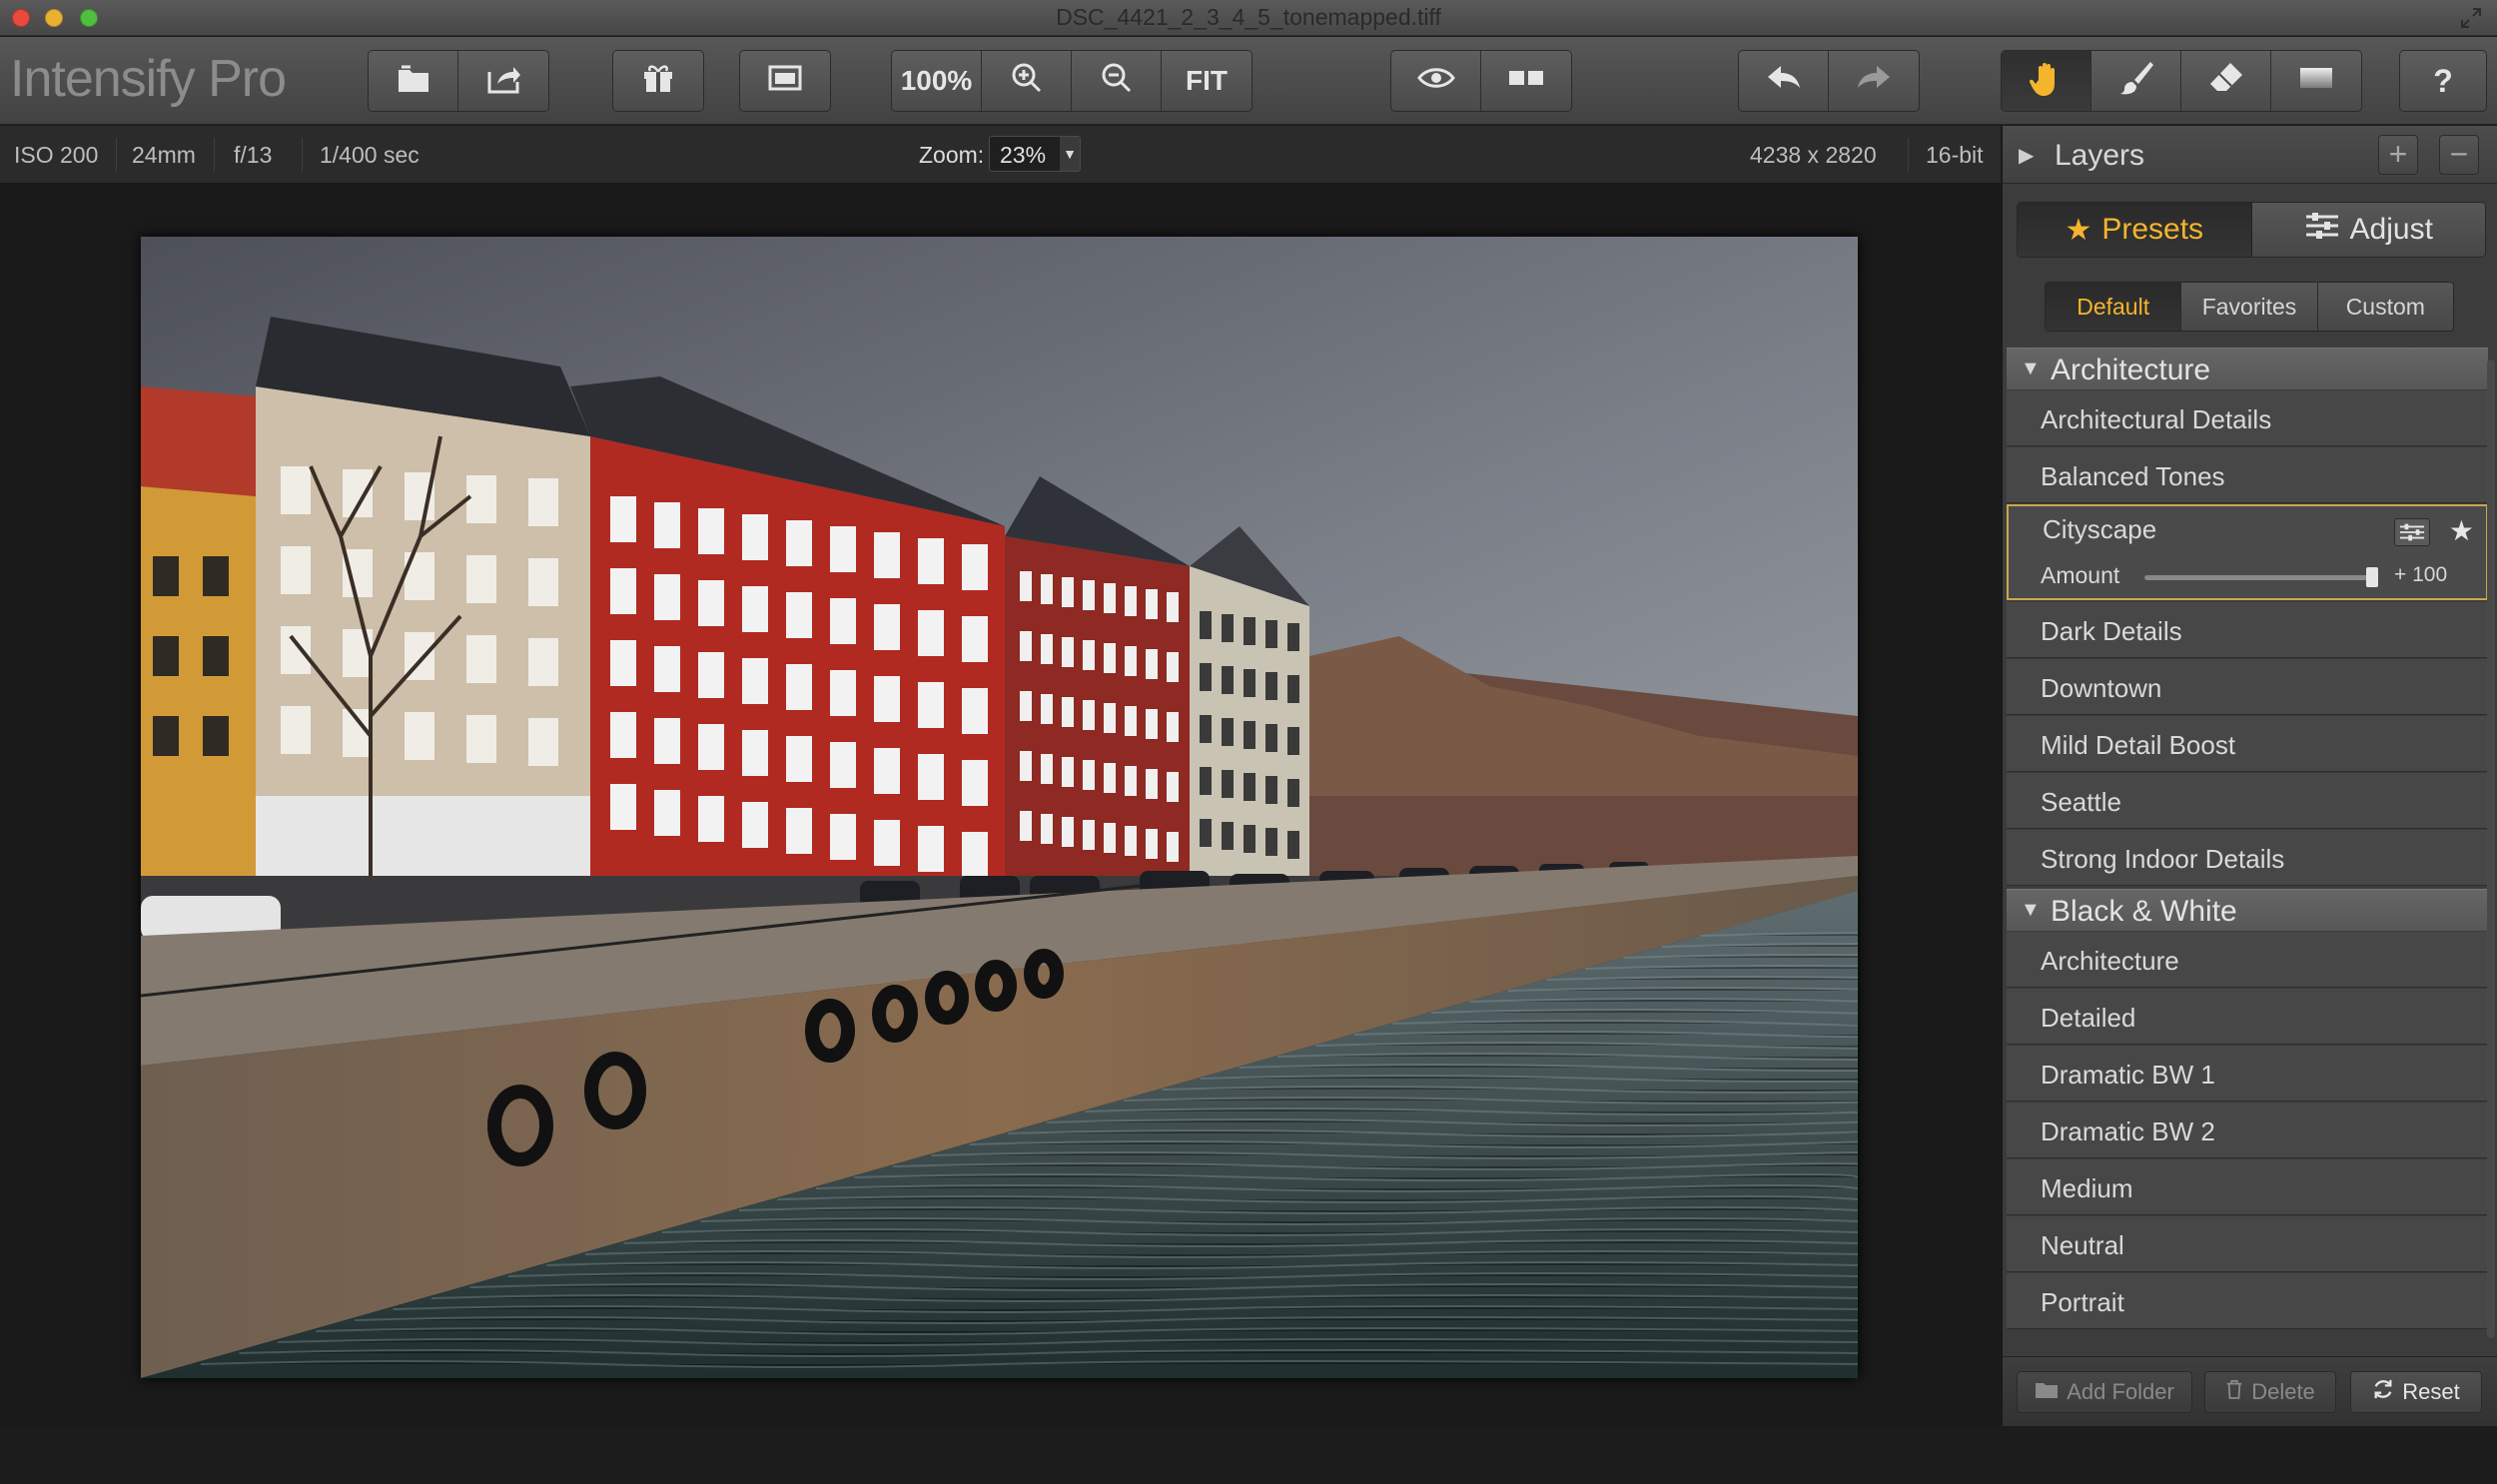 Image resolution: width=2497 pixels, height=1484 pixels. I want to click on export-button, so click(503, 81).